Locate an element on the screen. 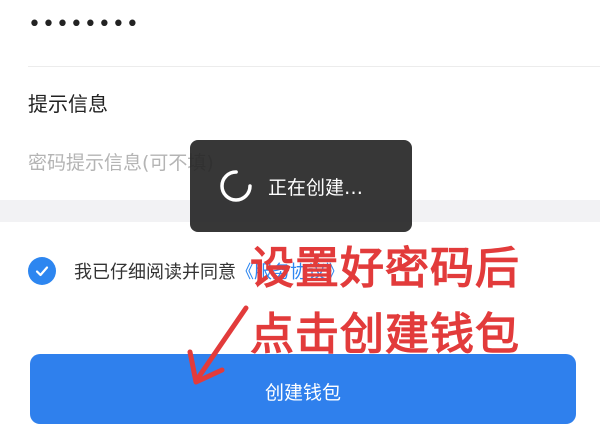 This screenshot has height=424, width=600. agreement-checkbox is located at coordinates (42, 271).